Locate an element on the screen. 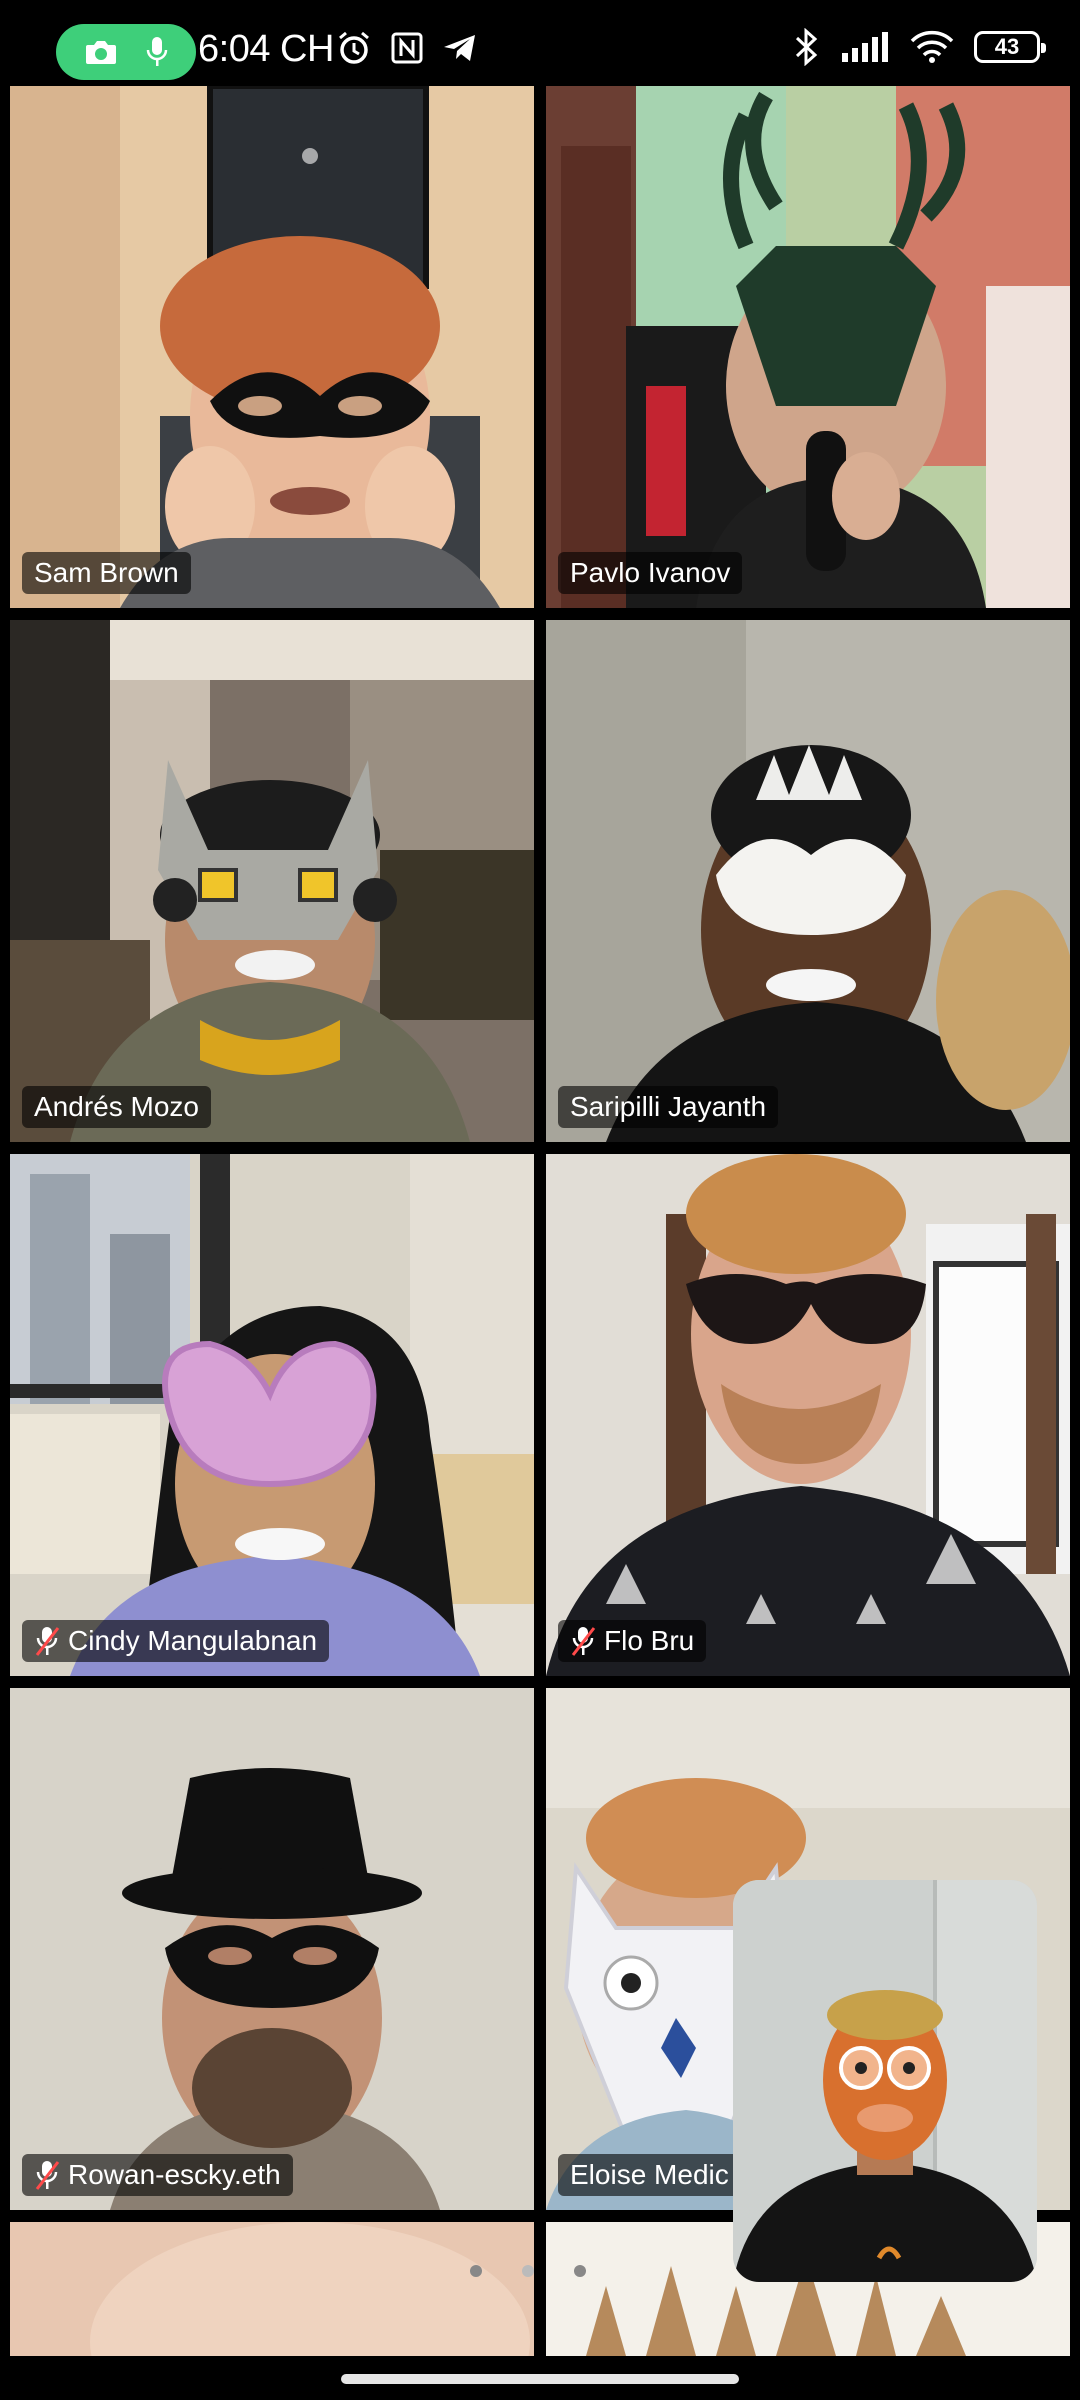 Image resolution: width=1080 pixels, height=2400 pixels. microphone-icon is located at coordinates (156, 51).